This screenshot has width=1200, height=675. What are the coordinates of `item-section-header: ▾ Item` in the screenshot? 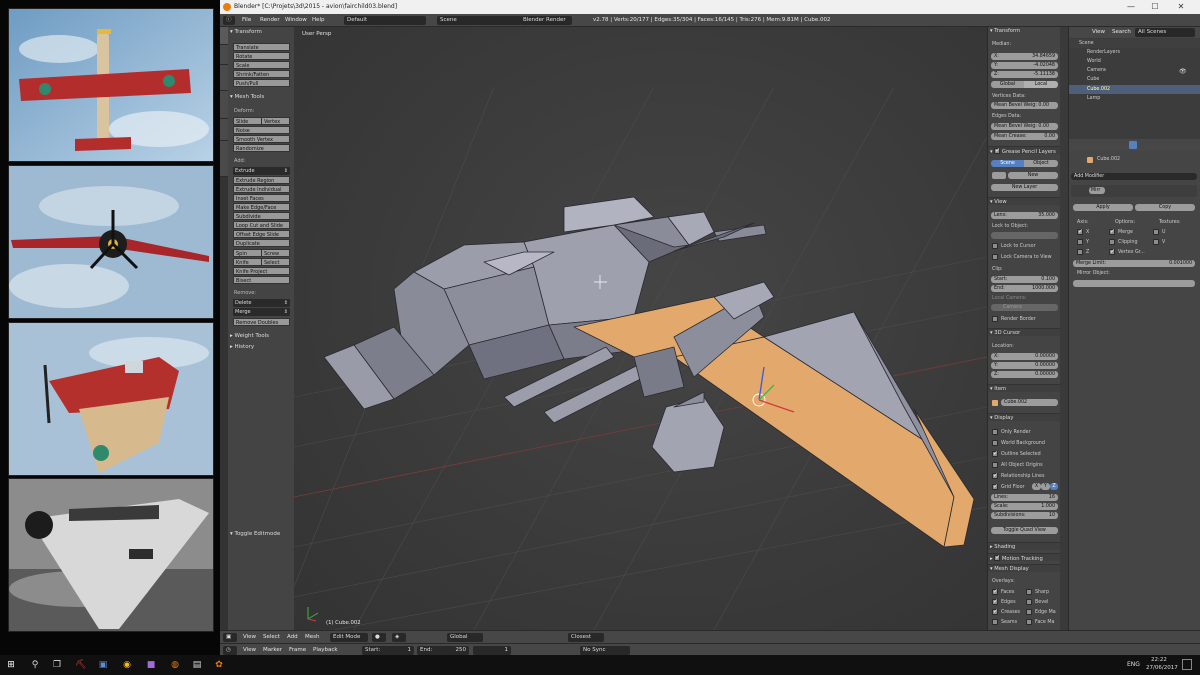 It's located at (1024, 388).